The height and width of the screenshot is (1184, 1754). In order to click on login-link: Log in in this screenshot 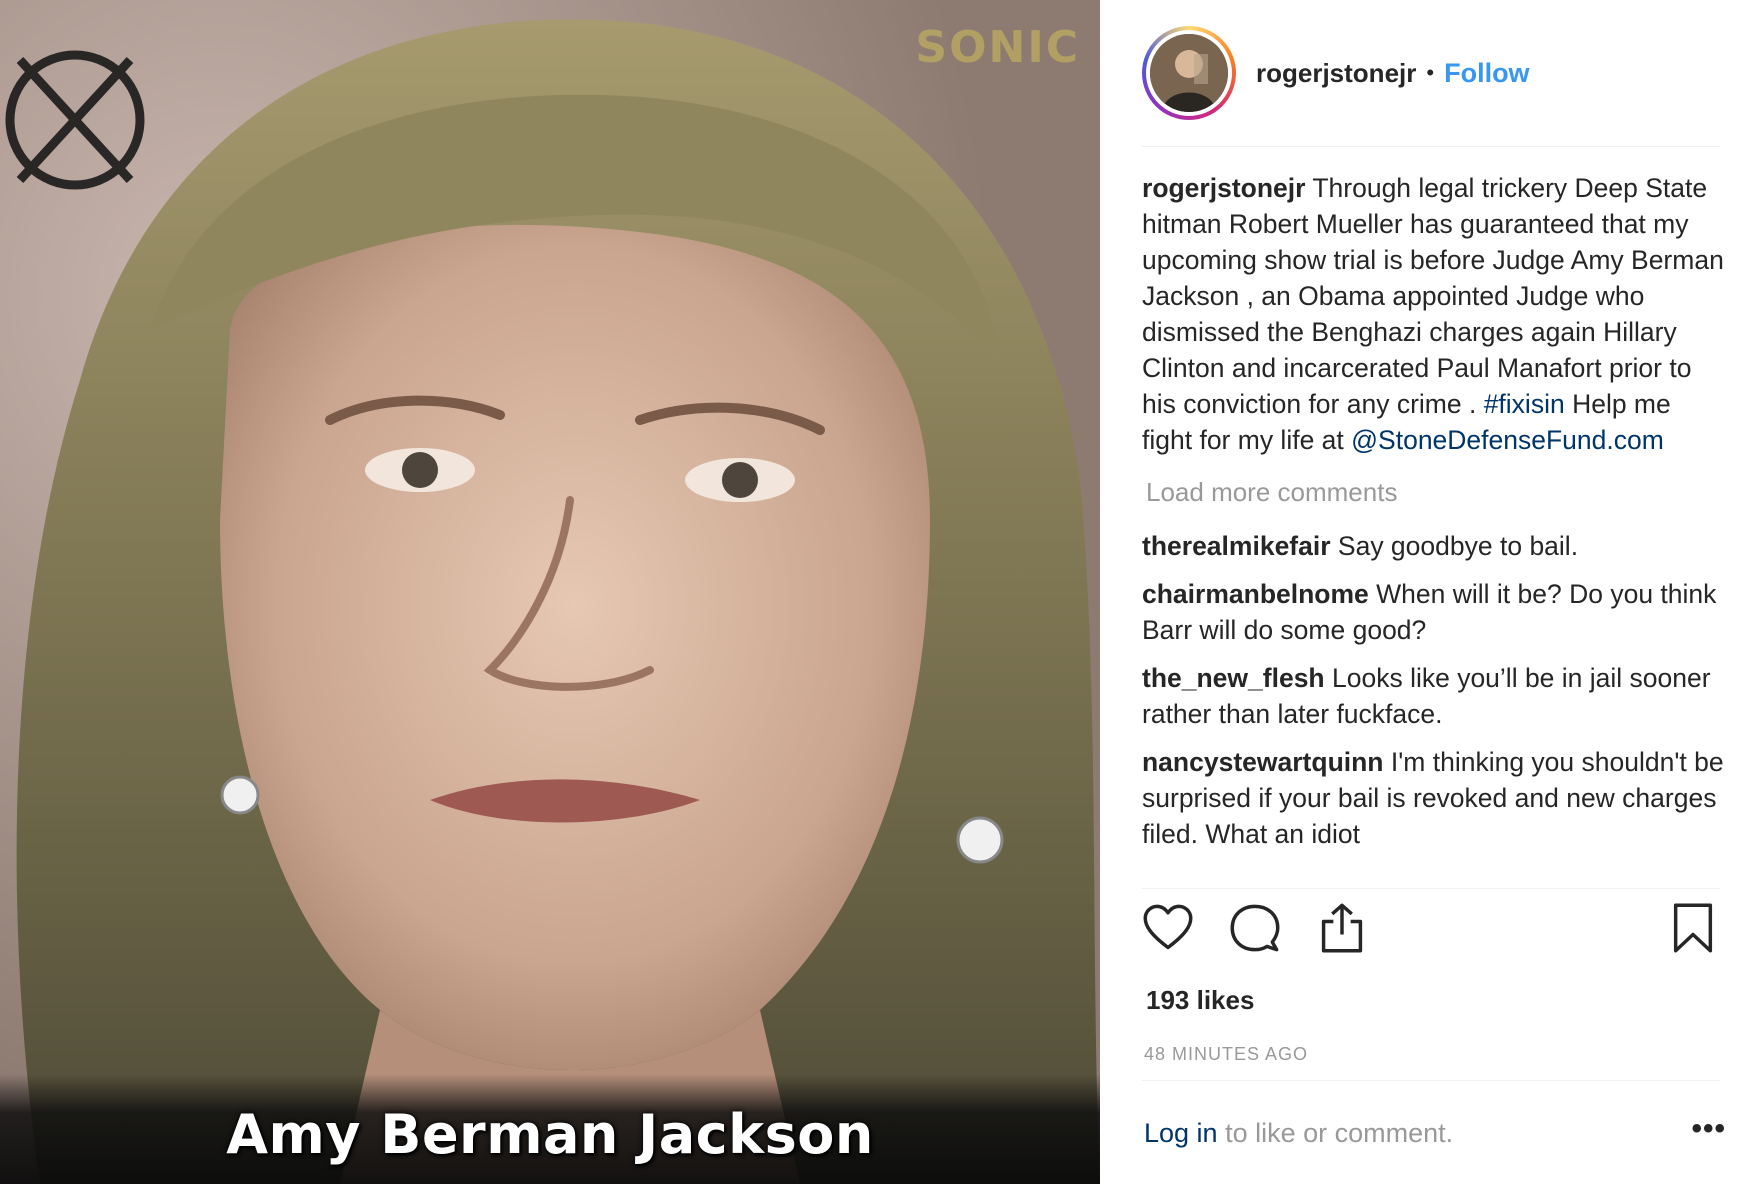, I will do `click(1181, 1133)`.